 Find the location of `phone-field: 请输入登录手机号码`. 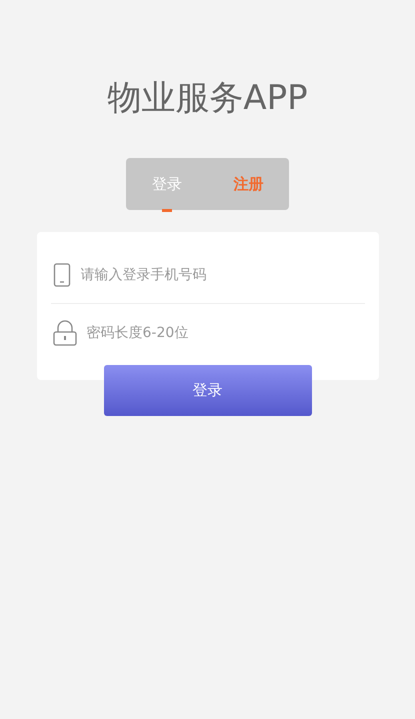

phone-field: 请输入登录手机号码 is located at coordinates (221, 275).